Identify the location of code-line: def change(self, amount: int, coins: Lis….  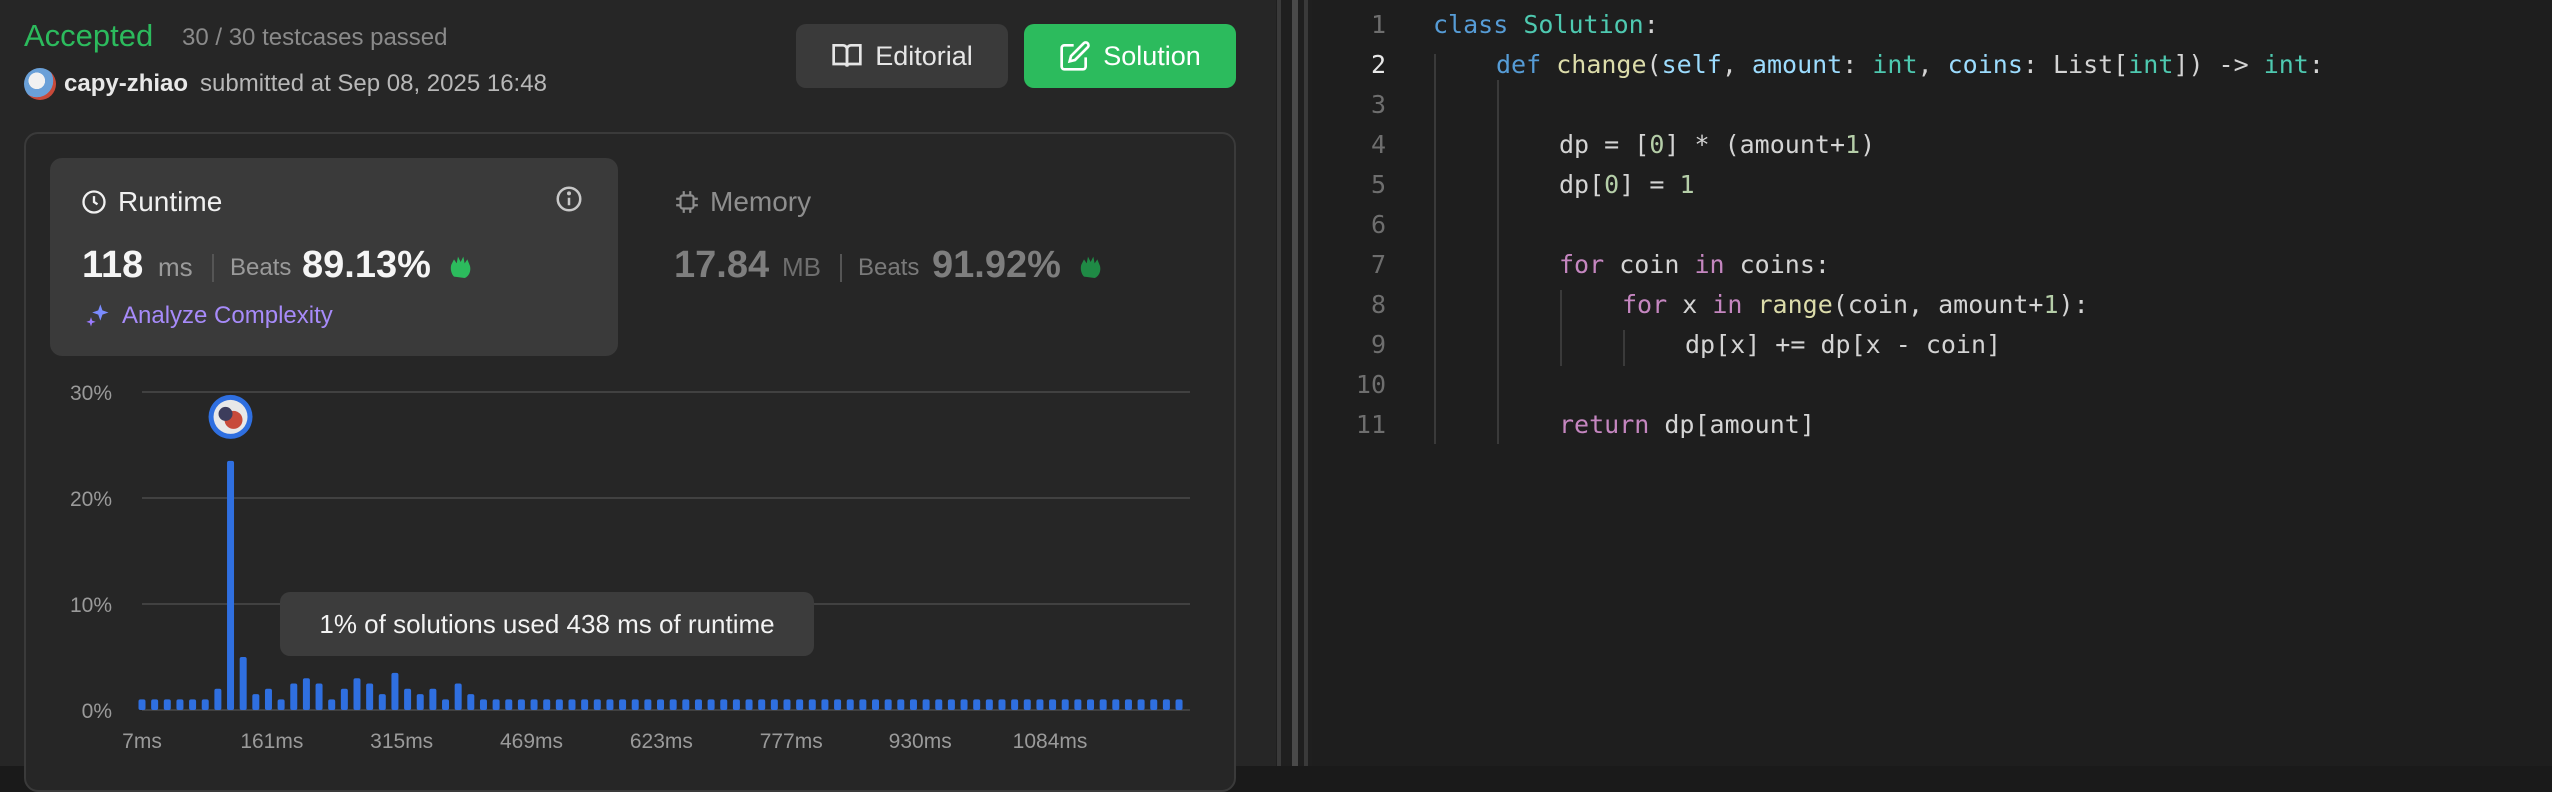
(1910, 64).